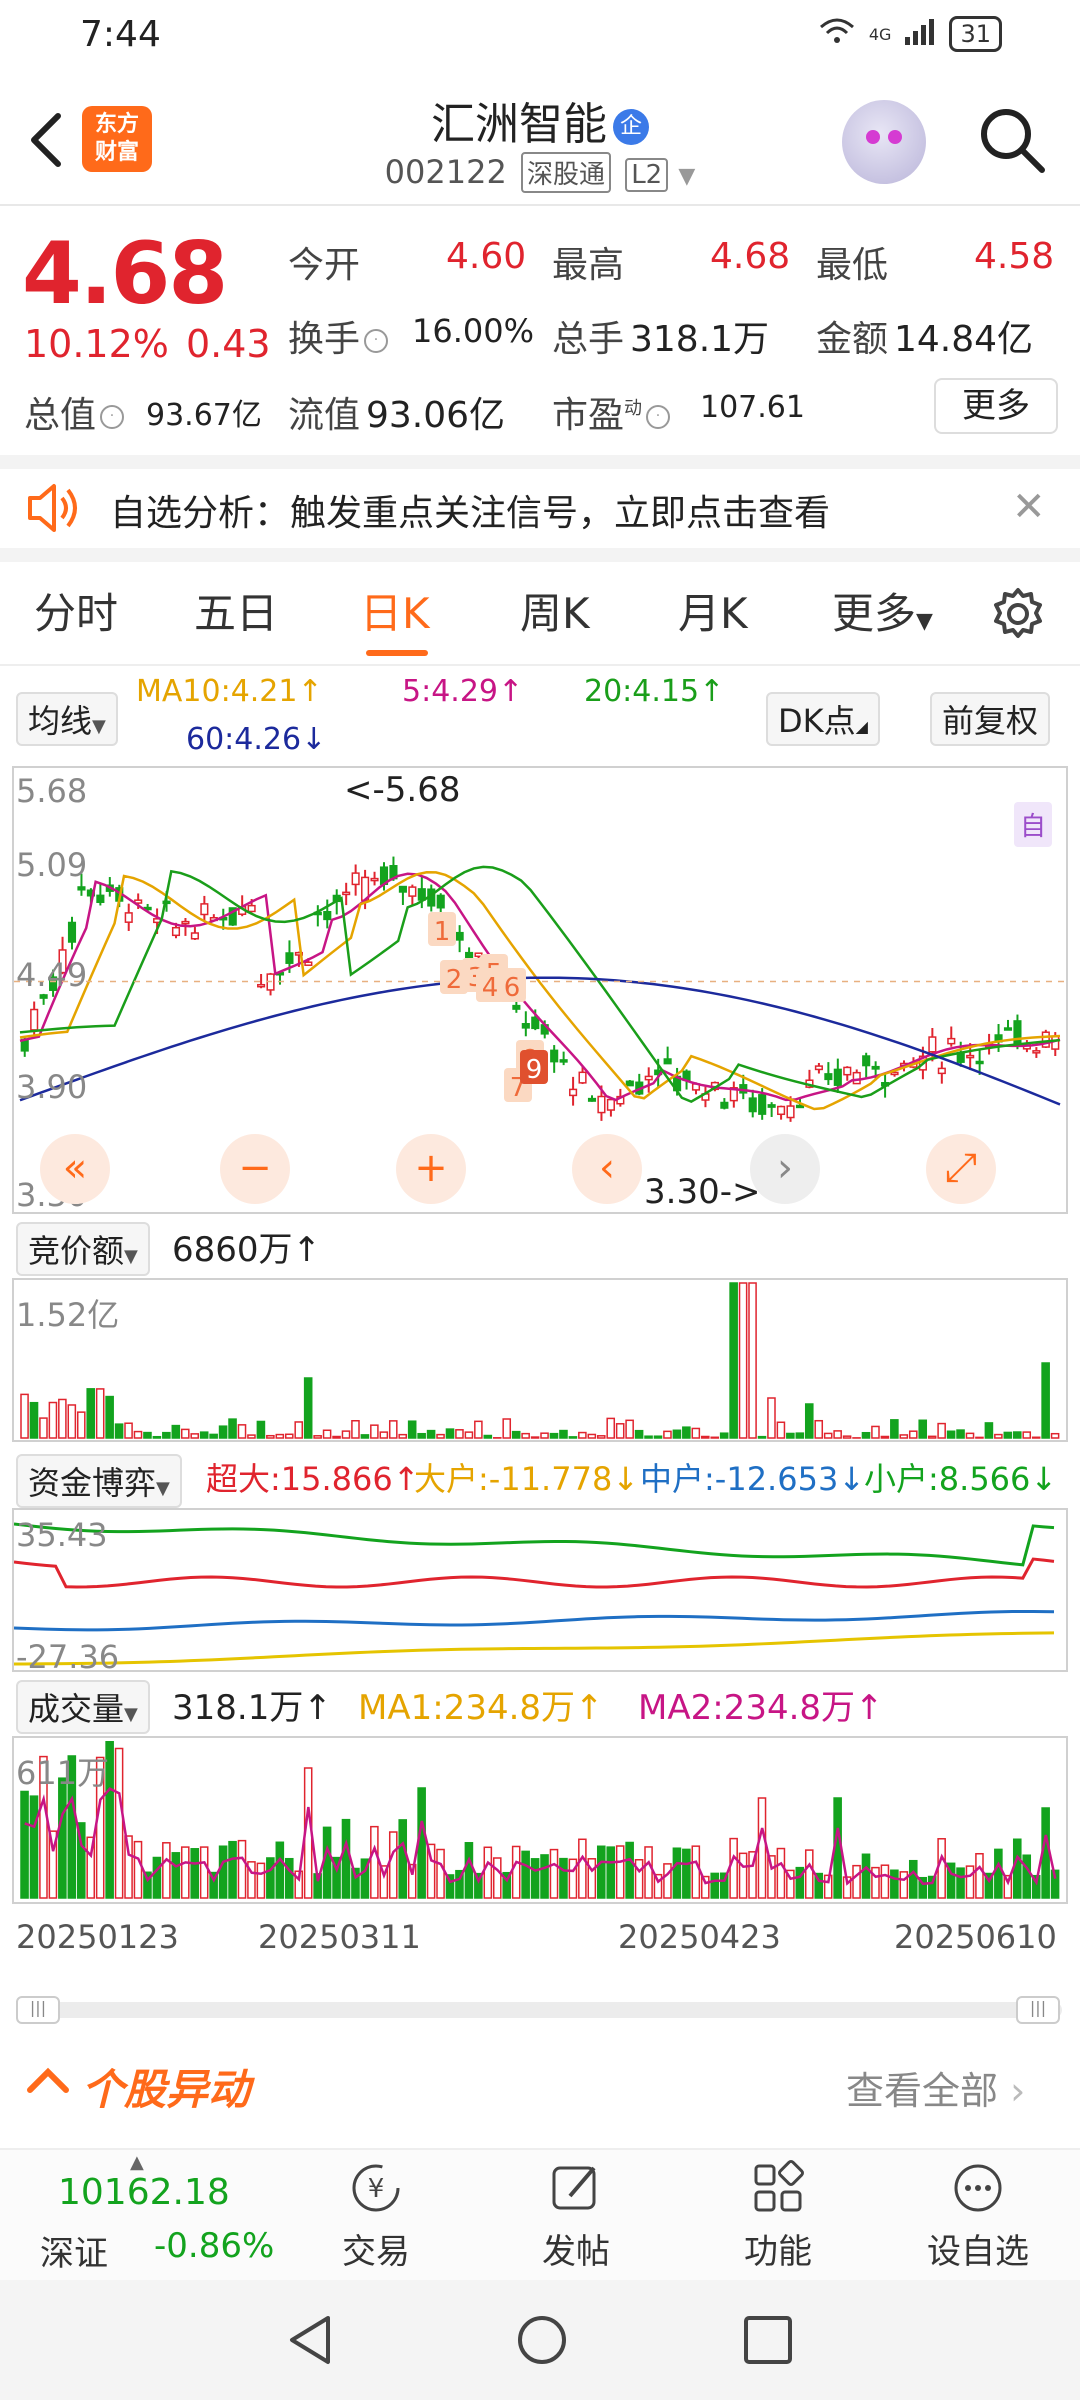 The image size is (1080, 2400). What do you see at coordinates (961, 1169) in the screenshot?
I see `fullscreen-icon: ⤢` at bounding box center [961, 1169].